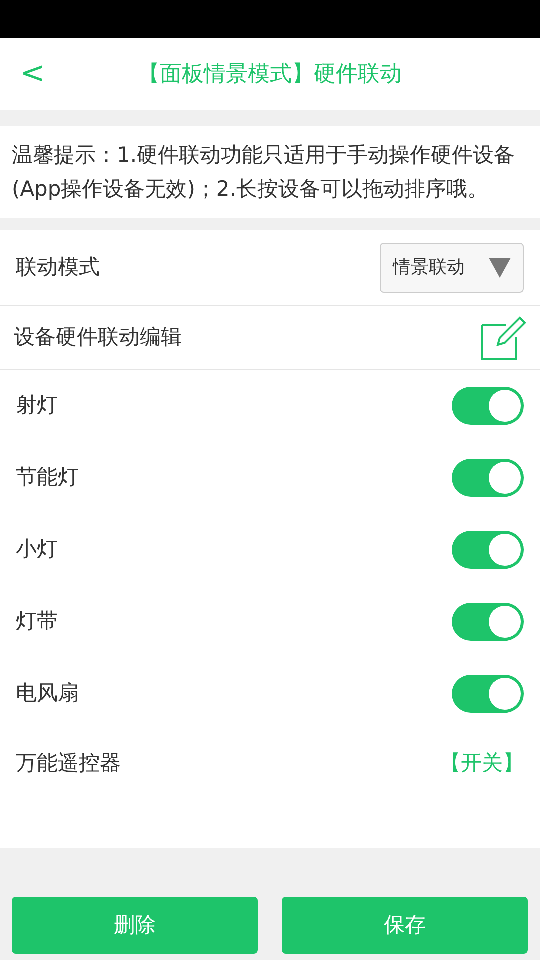 The image size is (540, 960). What do you see at coordinates (37, 622) in the screenshot?
I see `device-name: 灯带` at bounding box center [37, 622].